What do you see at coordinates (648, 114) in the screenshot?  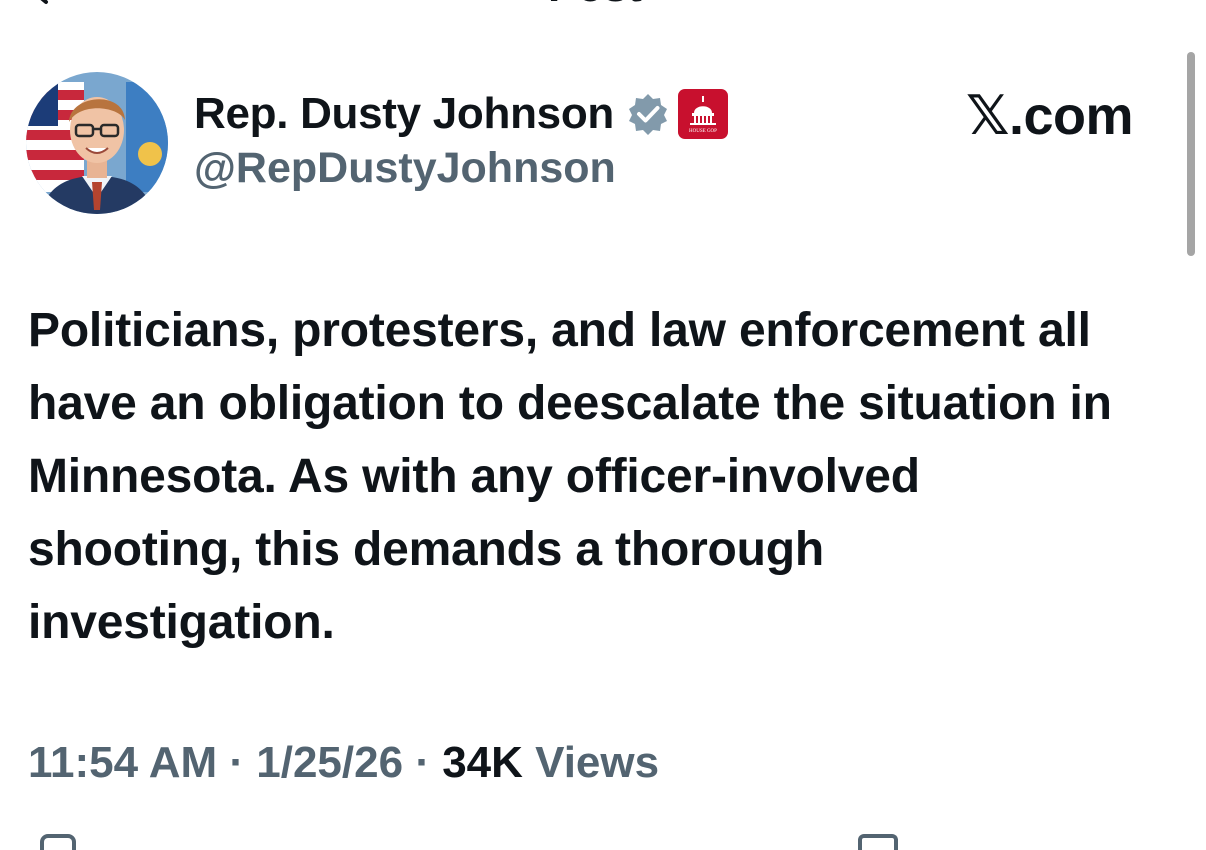 I see `verified-badge-icon` at bounding box center [648, 114].